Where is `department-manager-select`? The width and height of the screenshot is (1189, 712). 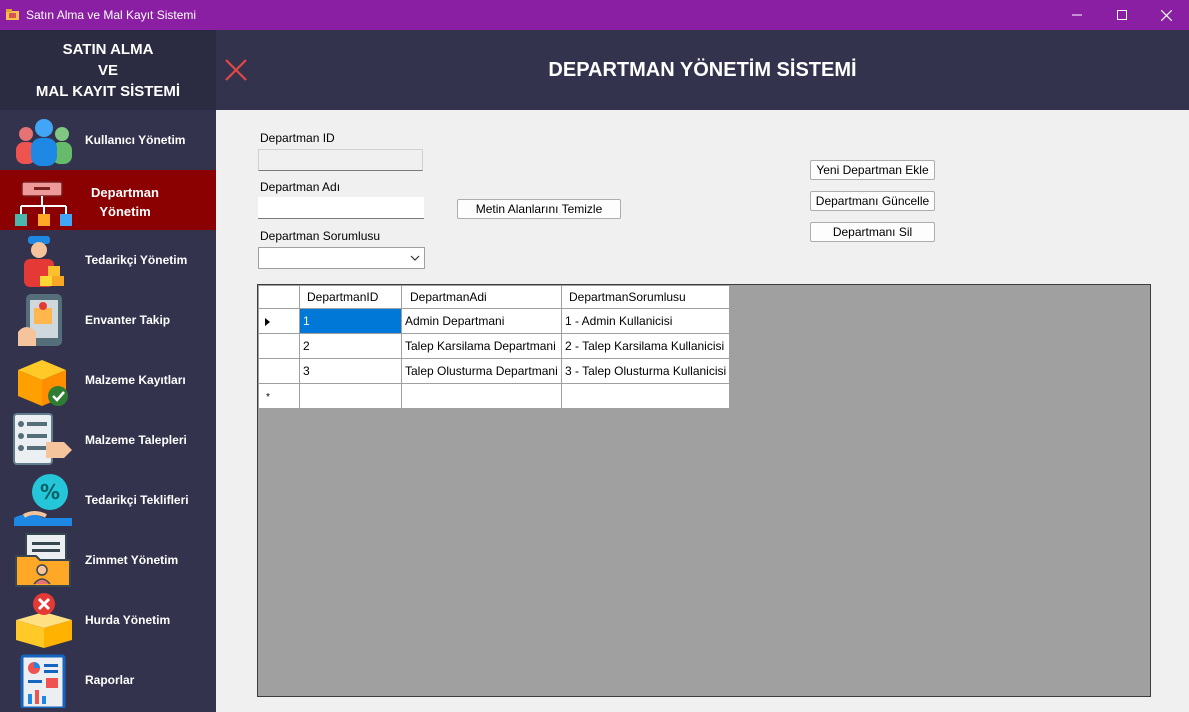 department-manager-select is located at coordinates (341, 258).